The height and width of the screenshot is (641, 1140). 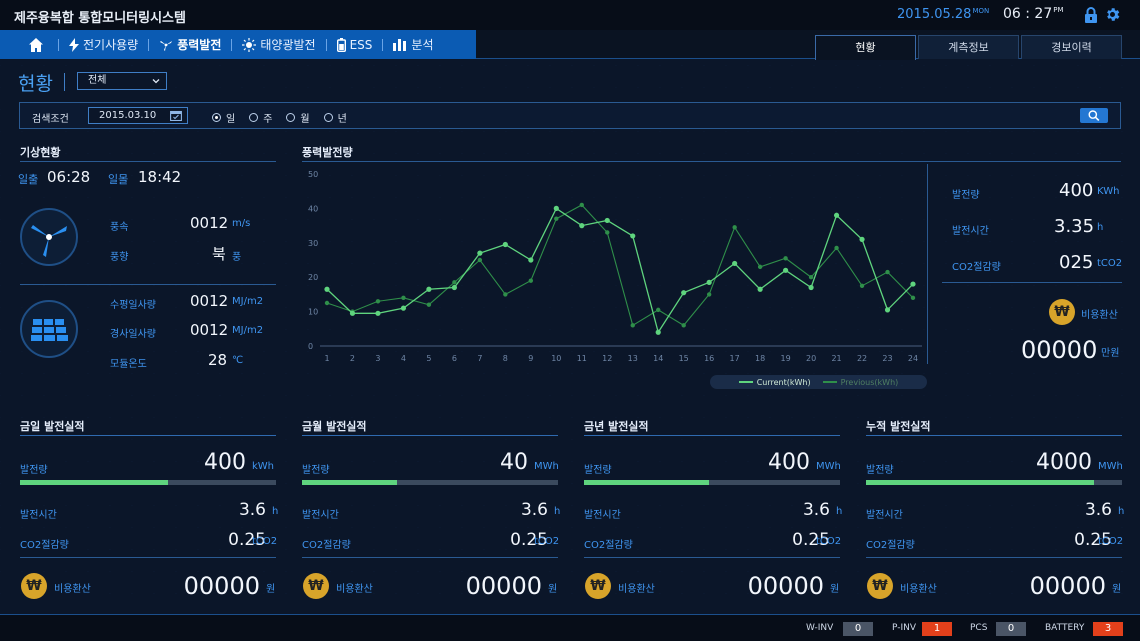 I want to click on radio-month: 월, so click(x=298, y=117).